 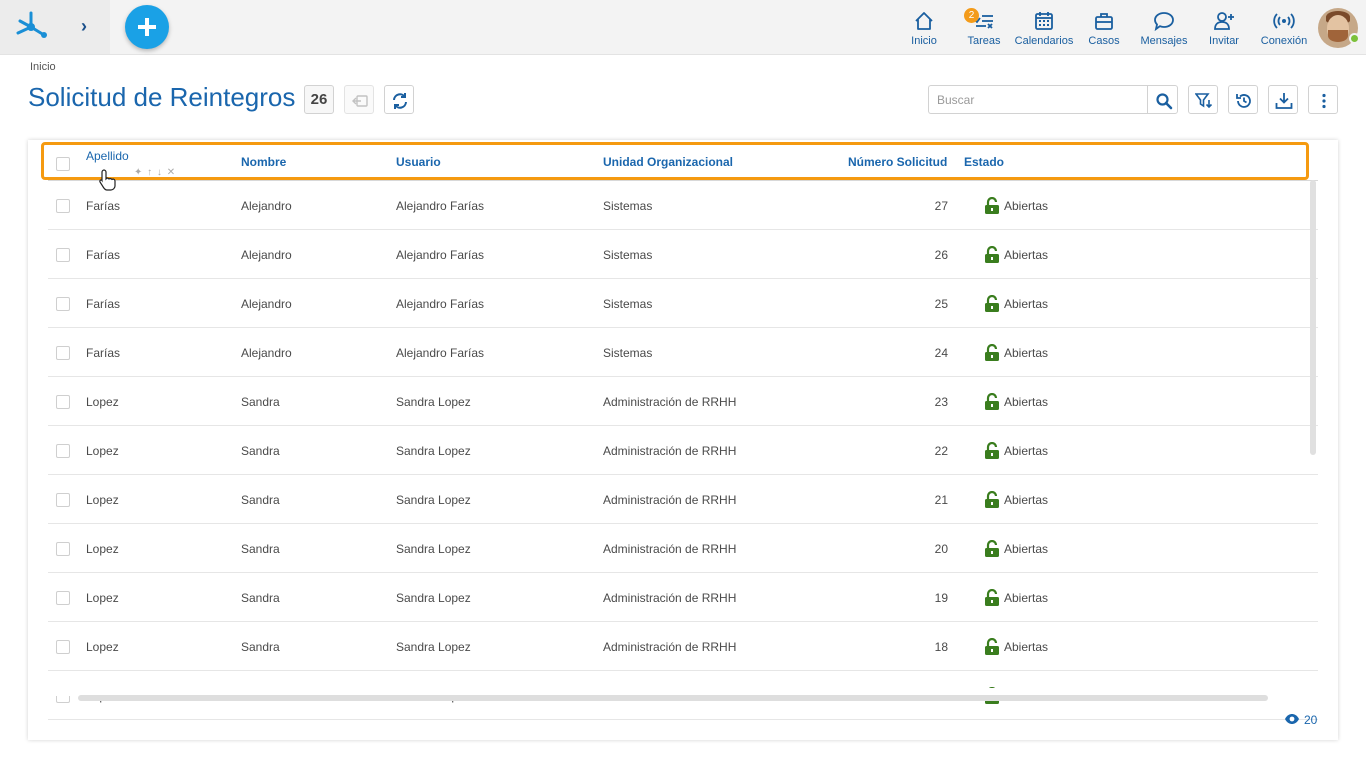 What do you see at coordinates (162, 97) in the screenshot?
I see `page-title: Solicitud de Reintegros` at bounding box center [162, 97].